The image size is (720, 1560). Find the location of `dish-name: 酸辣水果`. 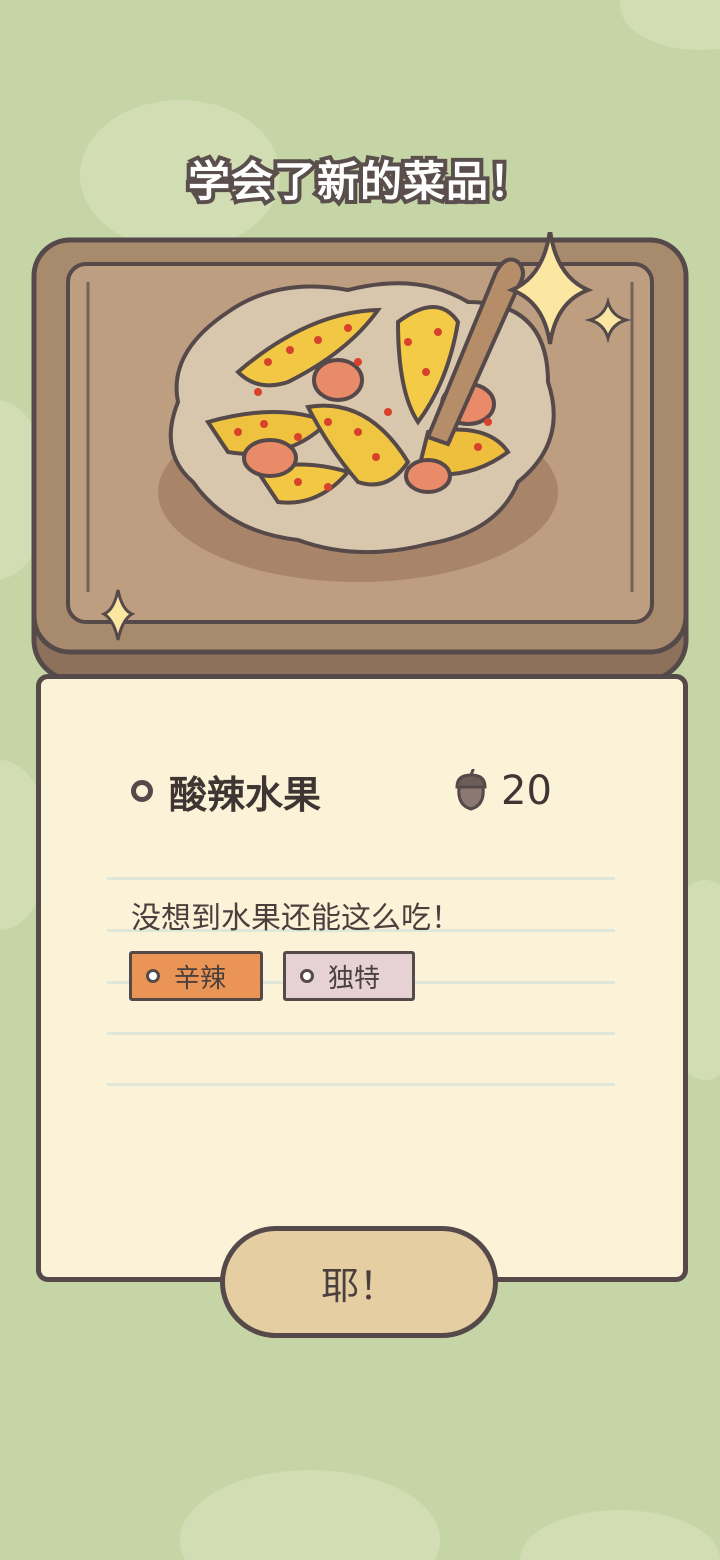

dish-name: 酸辣水果 is located at coordinates (245, 794).